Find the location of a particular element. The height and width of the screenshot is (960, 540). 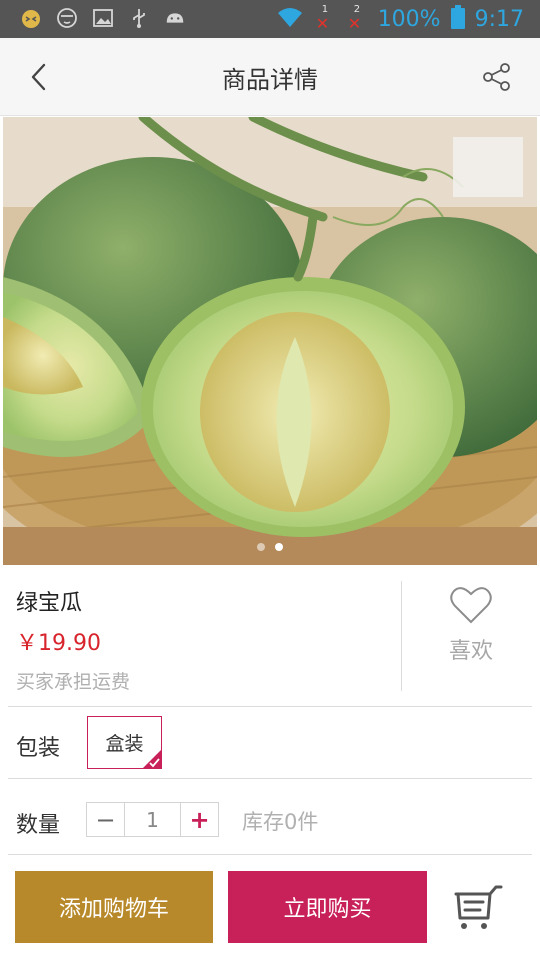

shopping-cart-icon is located at coordinates (478, 907).